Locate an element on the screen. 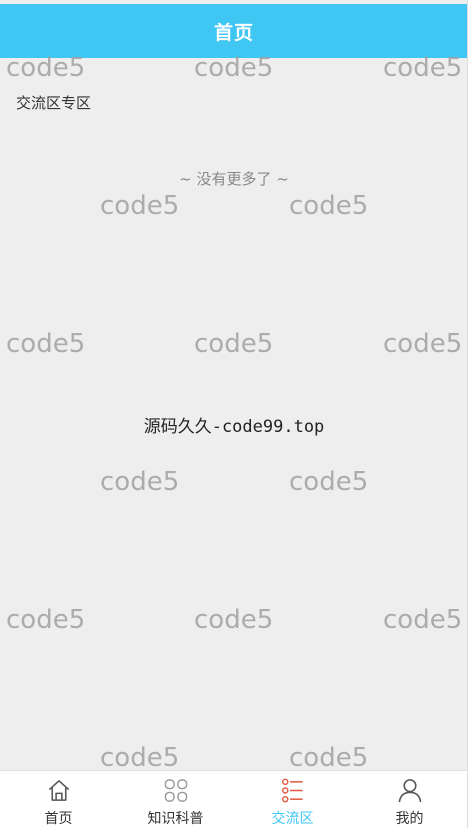  grid-icon is located at coordinates (175, 790).